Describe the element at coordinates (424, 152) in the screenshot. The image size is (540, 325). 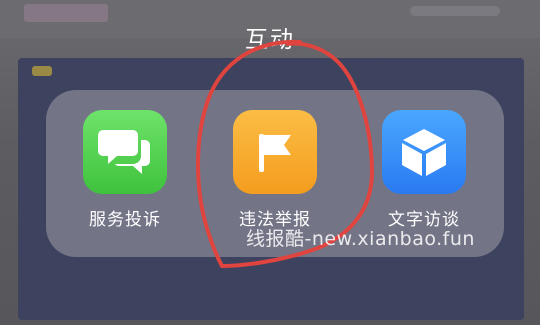
I see `cube-icon` at that location.